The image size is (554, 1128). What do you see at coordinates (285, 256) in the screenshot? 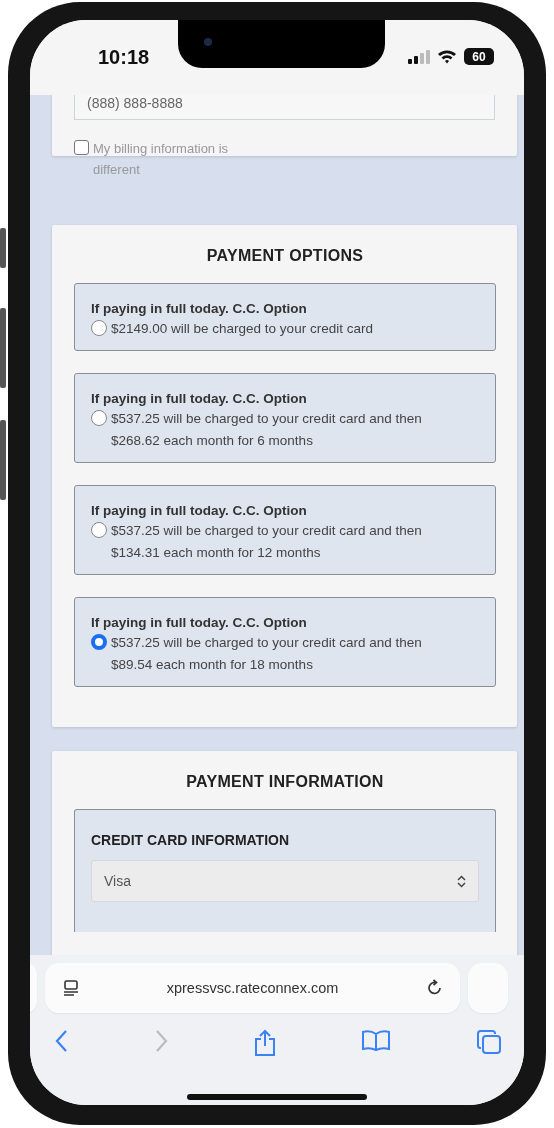
I see `section-title: PAYMENT OPTIONS` at bounding box center [285, 256].